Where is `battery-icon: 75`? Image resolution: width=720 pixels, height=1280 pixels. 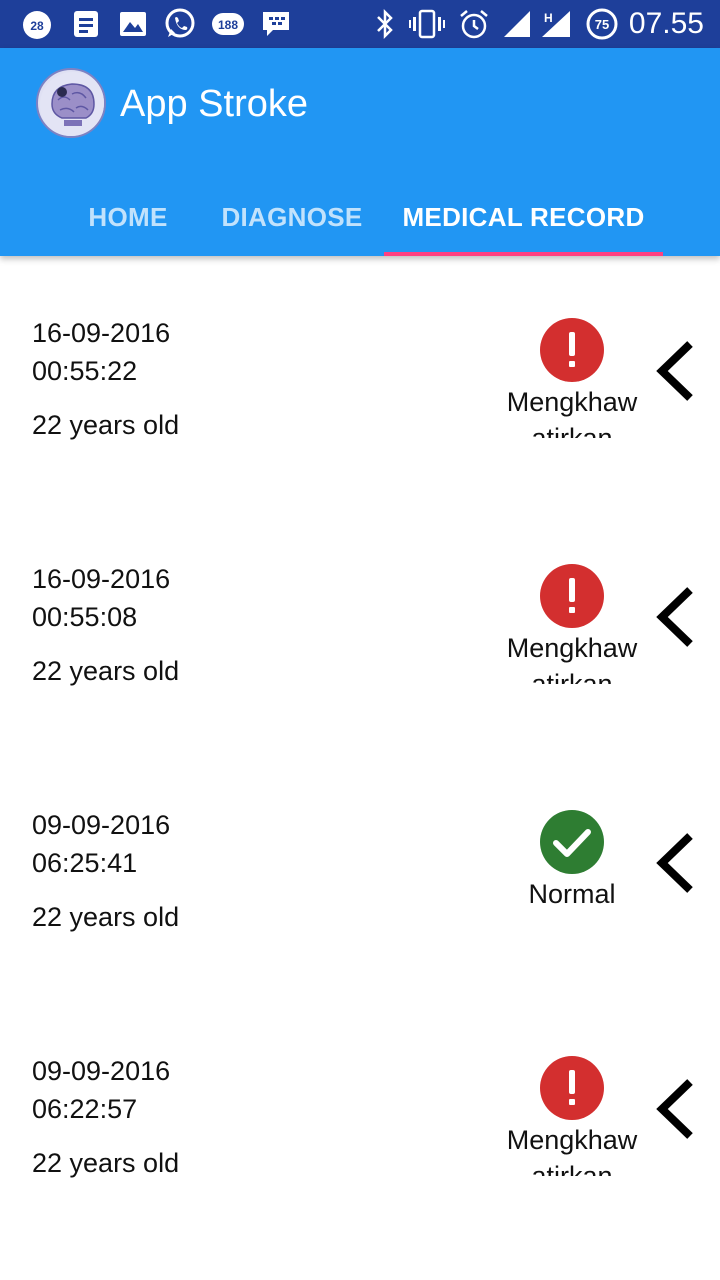
battery-icon: 75 is located at coordinates (602, 24).